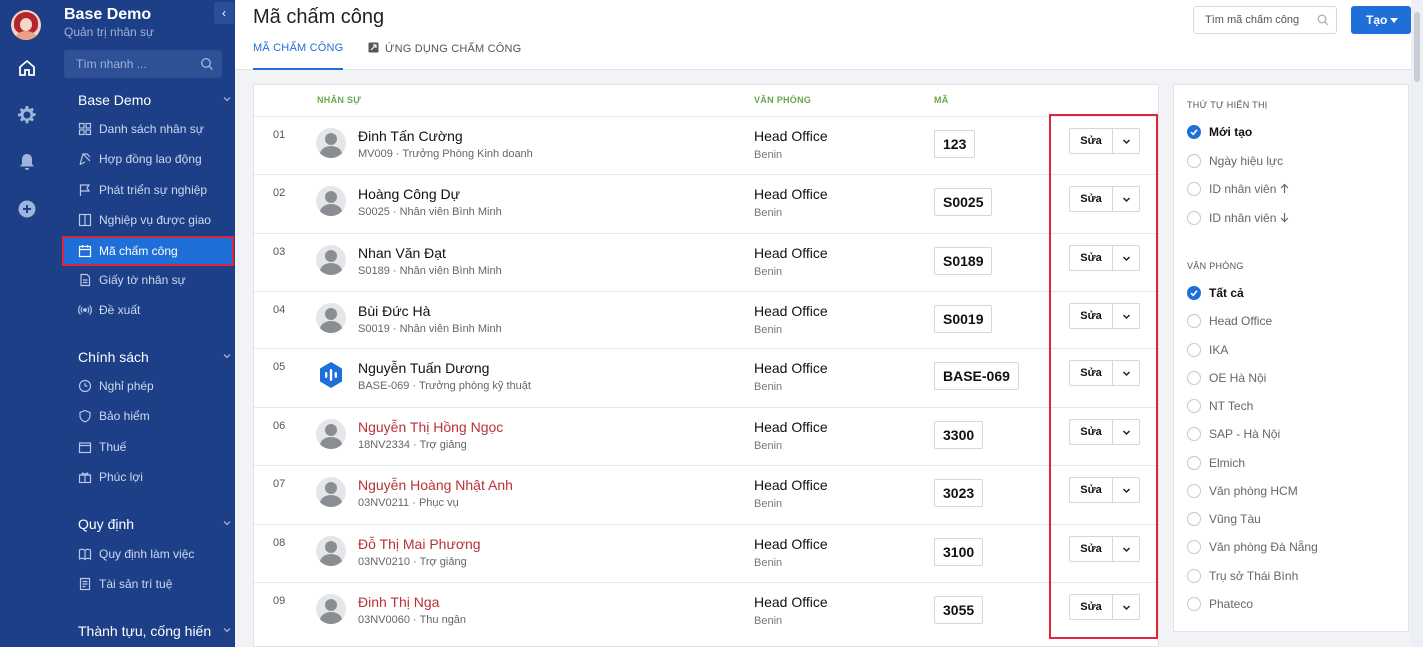 The image size is (1423, 647). Describe the element at coordinates (394, 311) in the screenshot. I see `employee-name: Bùi Đức Hà` at that location.